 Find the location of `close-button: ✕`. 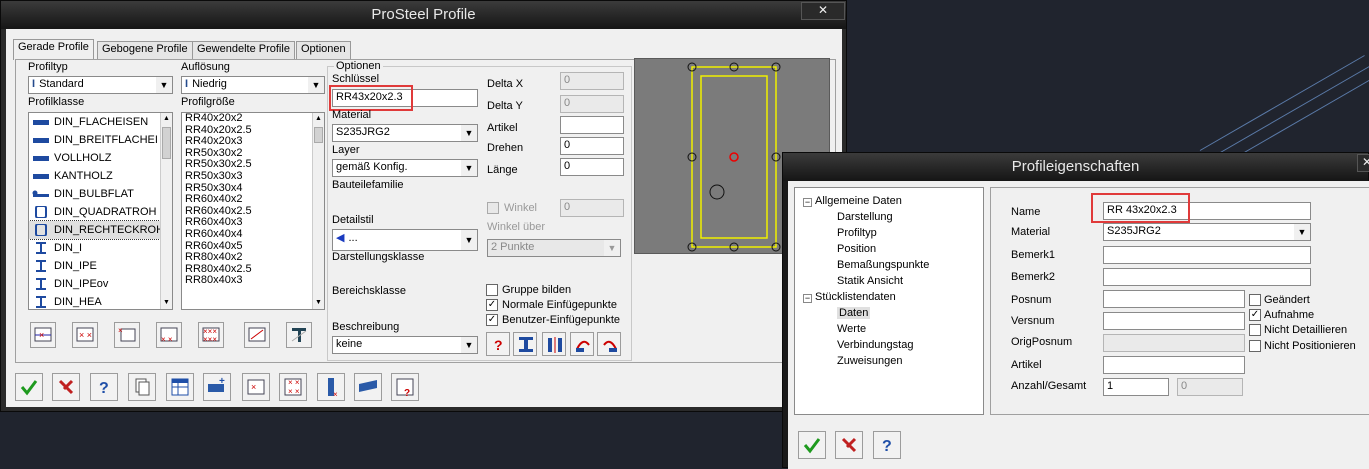

close-button: ✕ is located at coordinates (823, 11).